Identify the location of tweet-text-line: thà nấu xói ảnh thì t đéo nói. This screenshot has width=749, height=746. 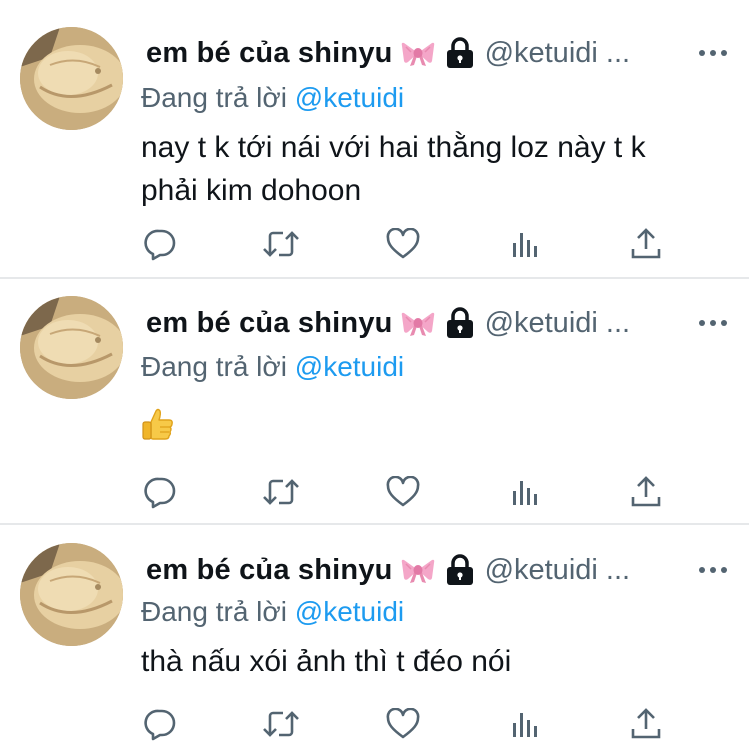
(326, 661).